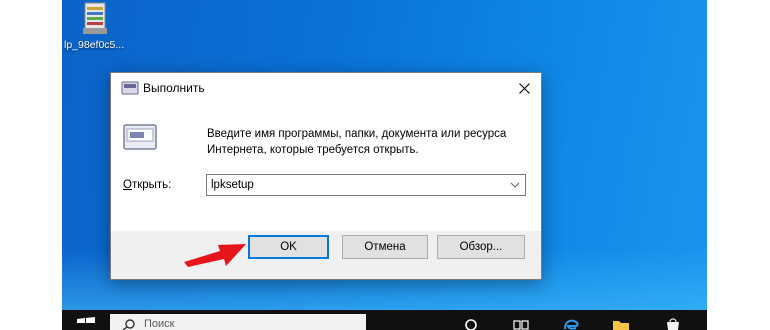 This screenshot has height=330, width=770. Describe the element at coordinates (515, 185) in the screenshot. I see `chevron-down-icon` at that location.